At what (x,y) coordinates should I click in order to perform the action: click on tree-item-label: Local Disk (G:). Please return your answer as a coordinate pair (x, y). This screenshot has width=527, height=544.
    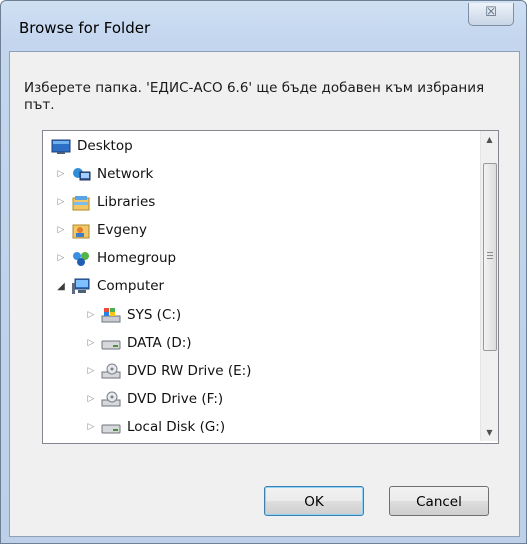
    Looking at the image, I should click on (176, 427).